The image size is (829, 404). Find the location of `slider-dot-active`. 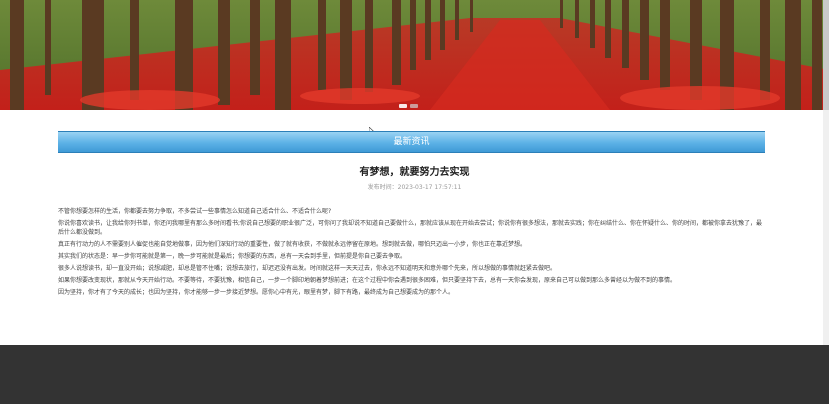

slider-dot-active is located at coordinates (403, 106).